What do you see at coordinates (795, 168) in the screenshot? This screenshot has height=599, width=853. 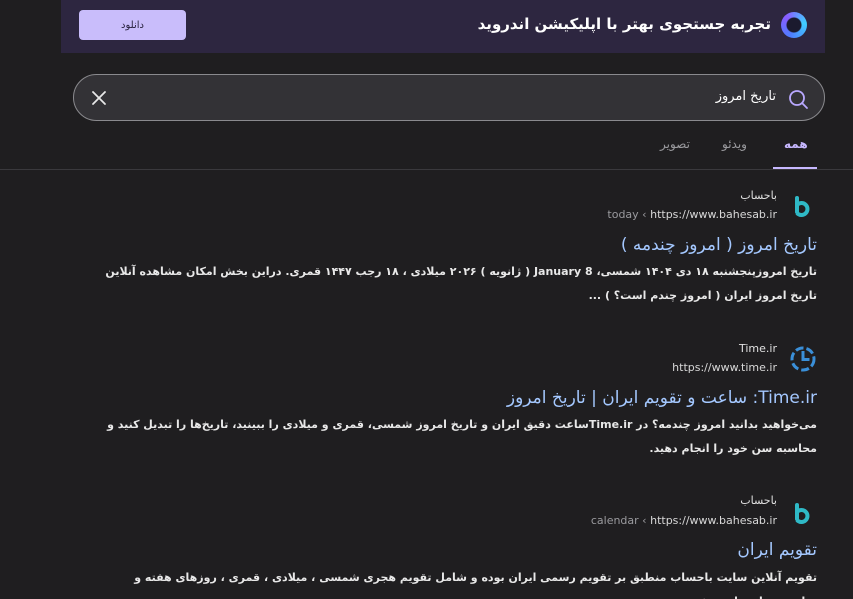 I see `active-tab-indicator` at bounding box center [795, 168].